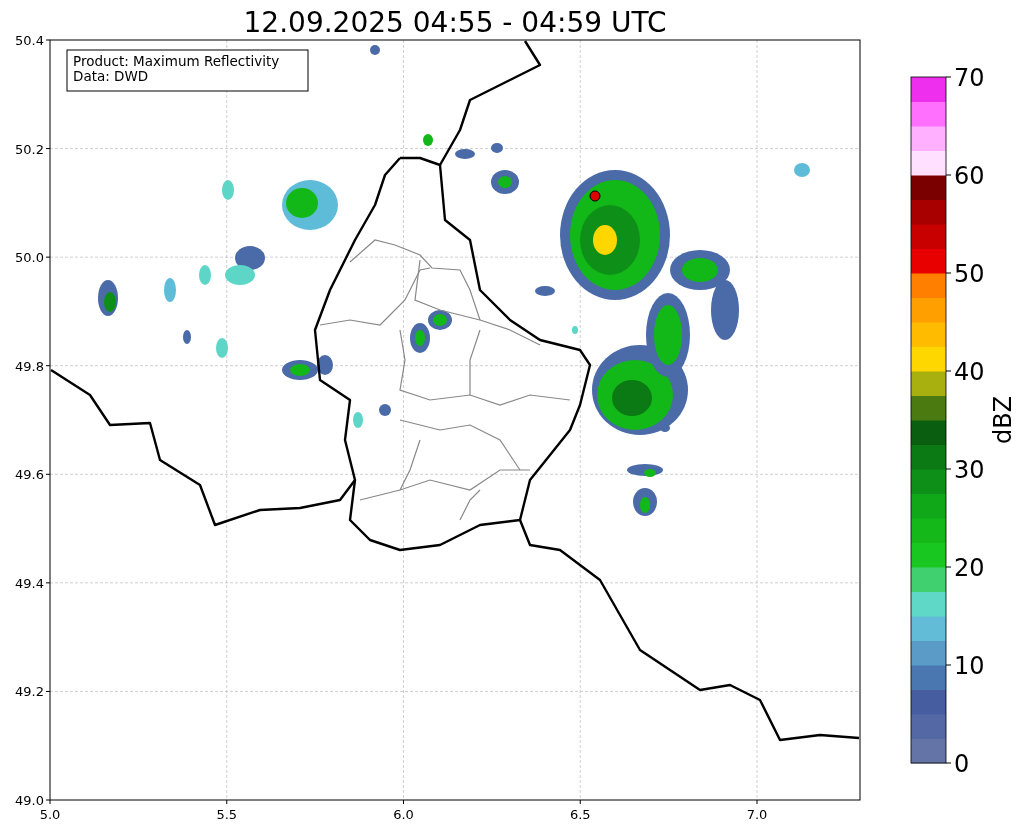 The image size is (1023, 834). What do you see at coordinates (969, 470) in the screenshot?
I see `colorbar-tick-label: 30` at bounding box center [969, 470].